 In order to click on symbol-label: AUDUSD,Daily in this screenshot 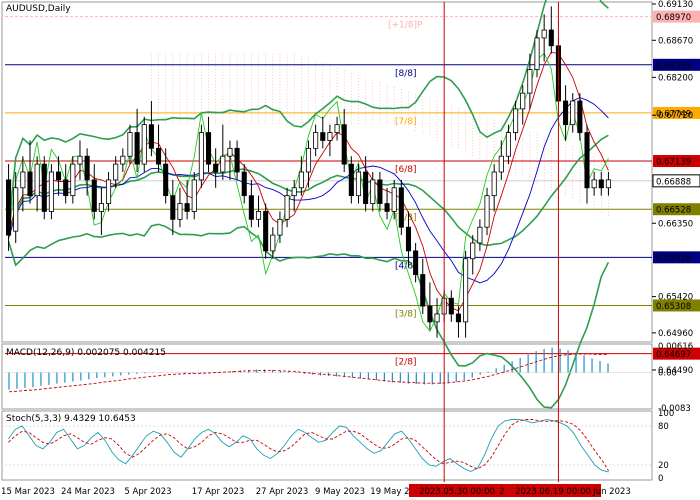, I will do `click(38, 9)`.